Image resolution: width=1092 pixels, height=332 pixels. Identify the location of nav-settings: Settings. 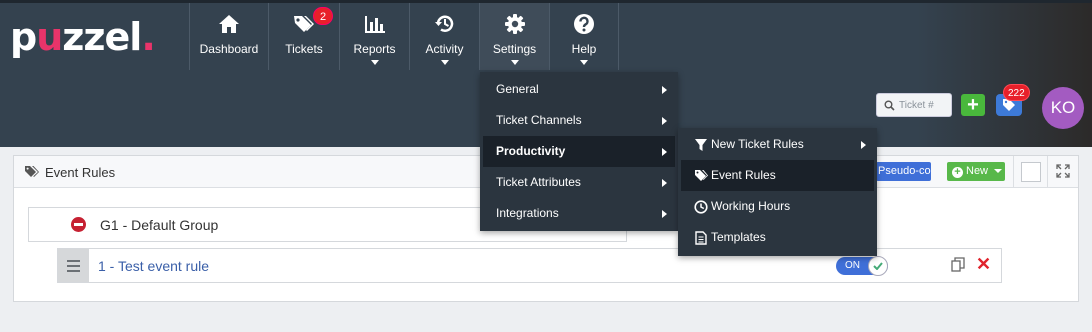
(514, 36).